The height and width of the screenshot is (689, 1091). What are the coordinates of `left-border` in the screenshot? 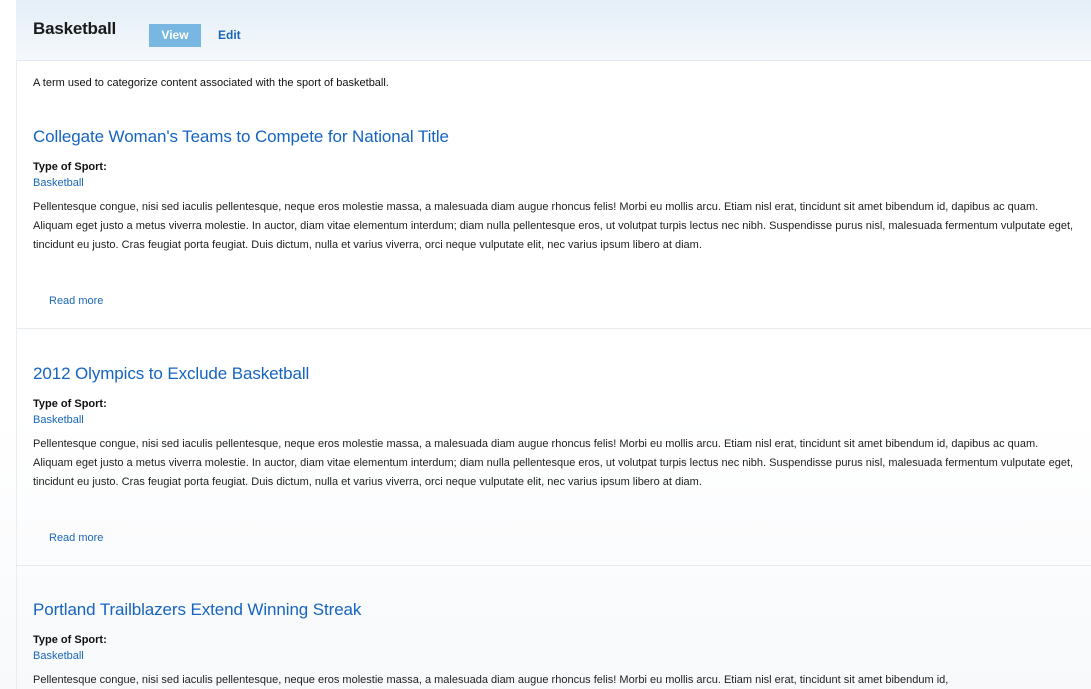 It's located at (16, 344).